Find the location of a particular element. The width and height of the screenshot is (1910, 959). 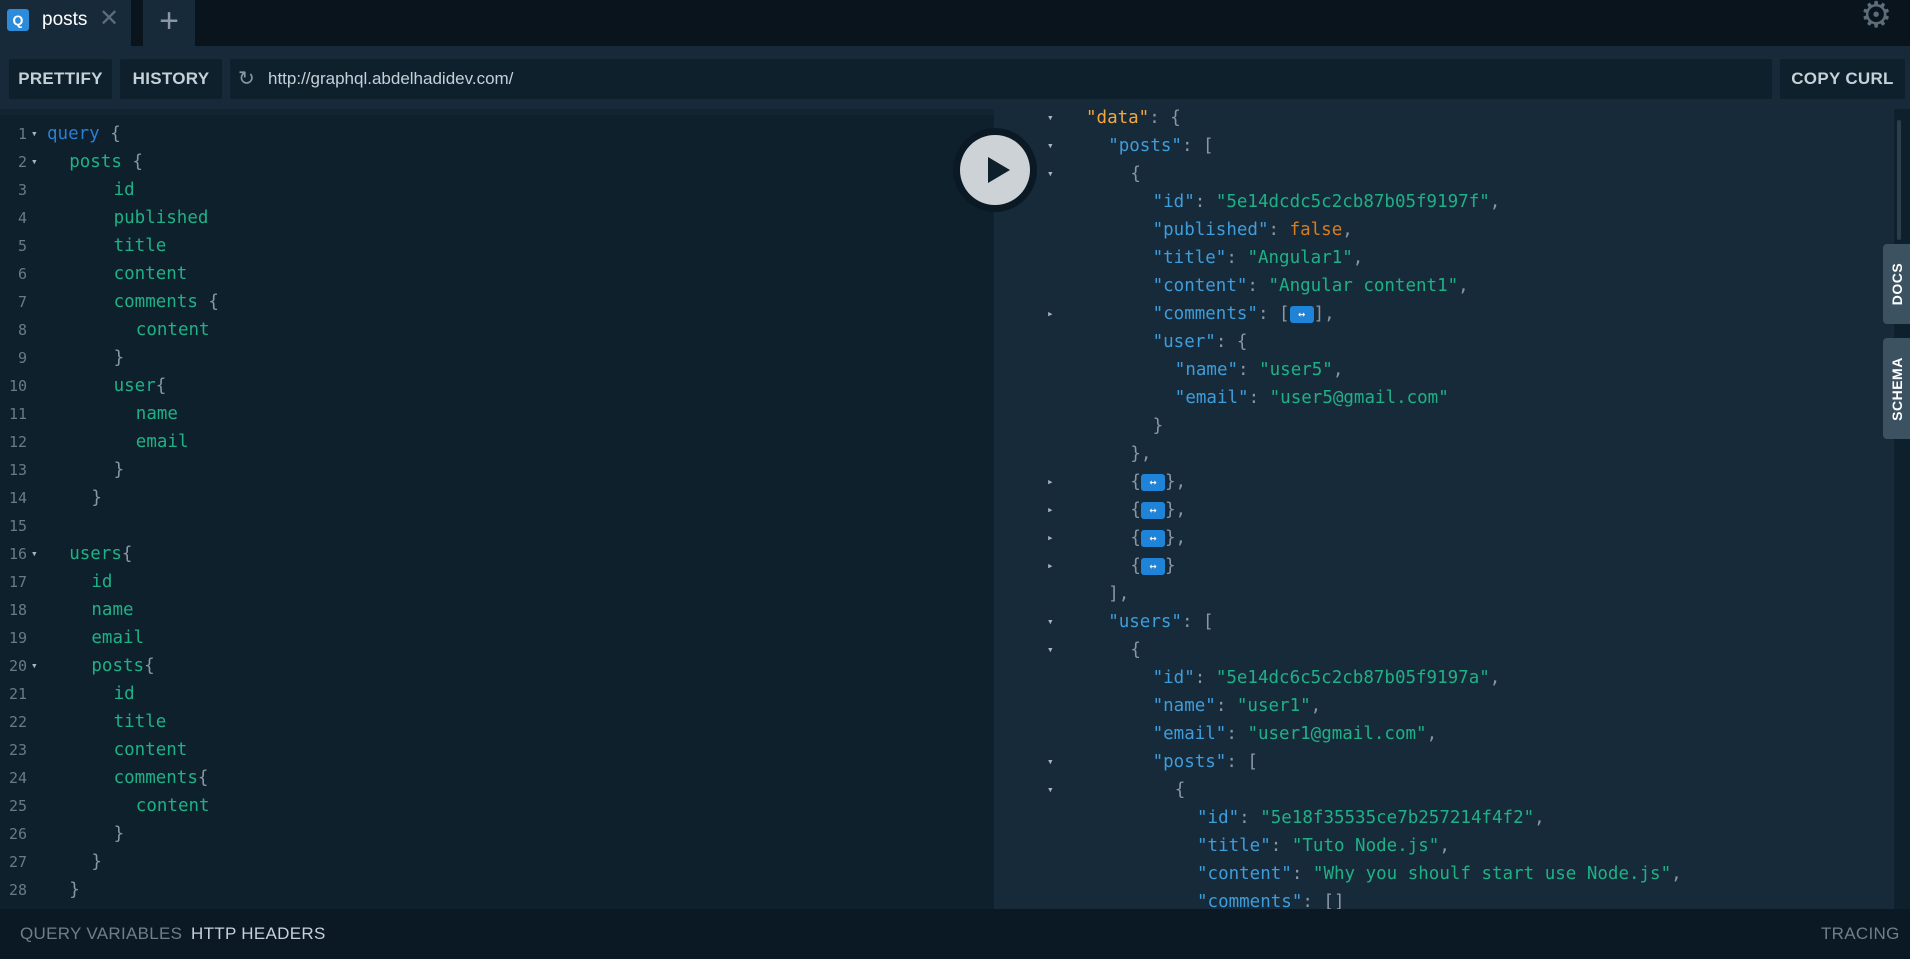

code-field: name is located at coordinates (112, 610).